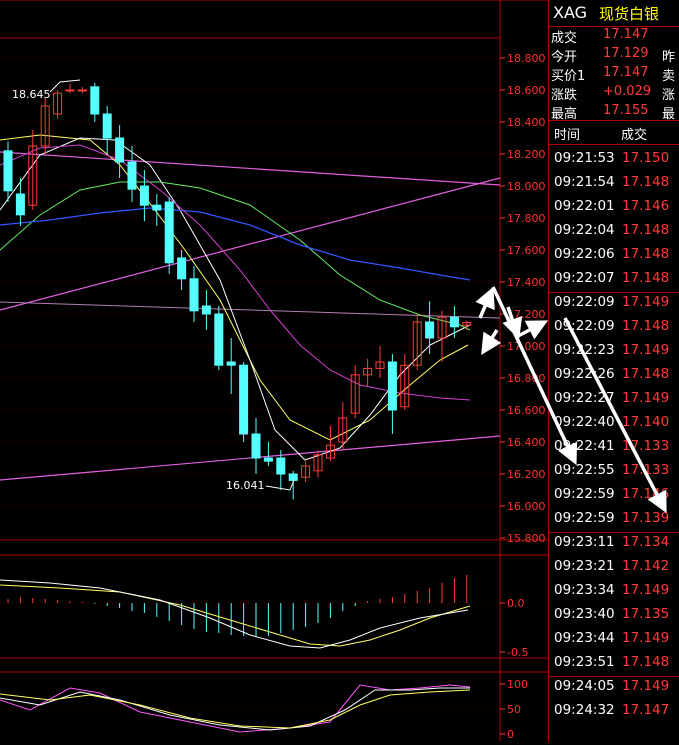 This screenshot has width=679, height=745. I want to click on tick-time: 09:24:05, so click(584, 686).